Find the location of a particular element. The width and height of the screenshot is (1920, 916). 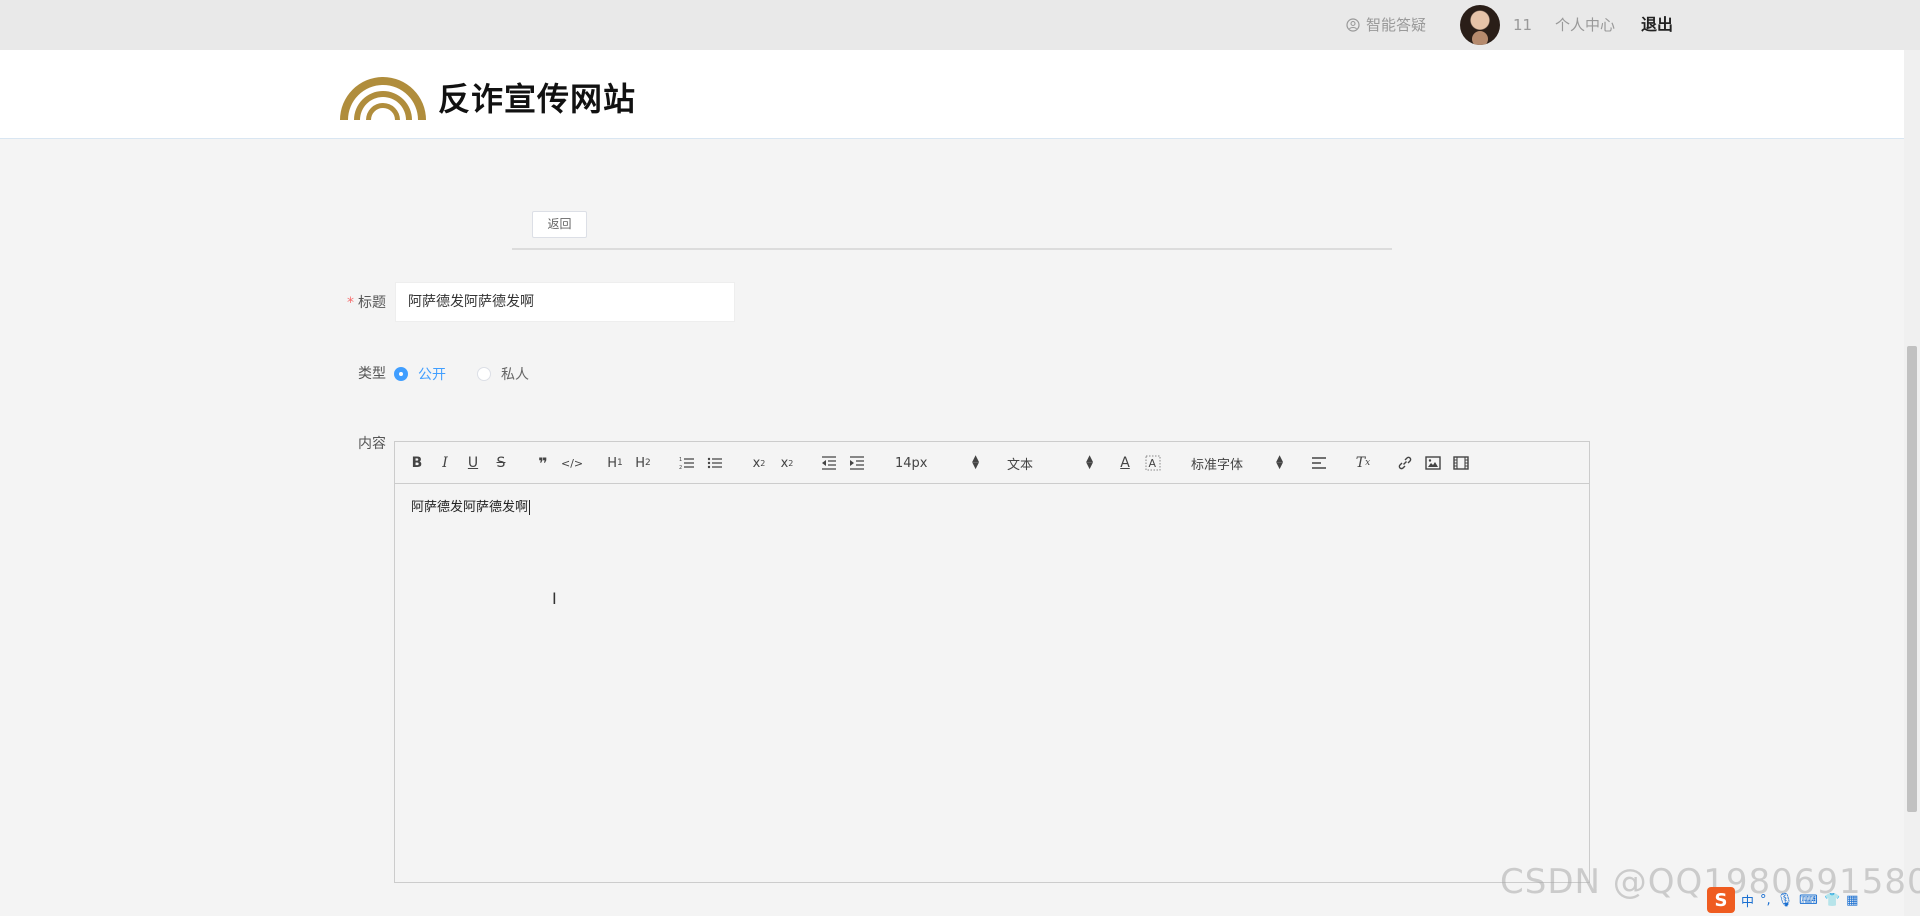

blockquote-icon: ❞ is located at coordinates (543, 463).